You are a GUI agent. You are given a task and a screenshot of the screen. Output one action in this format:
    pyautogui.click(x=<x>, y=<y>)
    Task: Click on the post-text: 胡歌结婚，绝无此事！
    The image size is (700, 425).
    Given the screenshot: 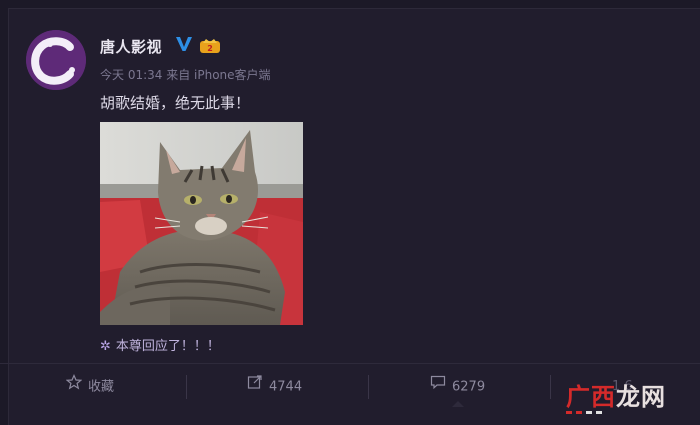 What is the action you would take?
    pyautogui.click(x=175, y=103)
    